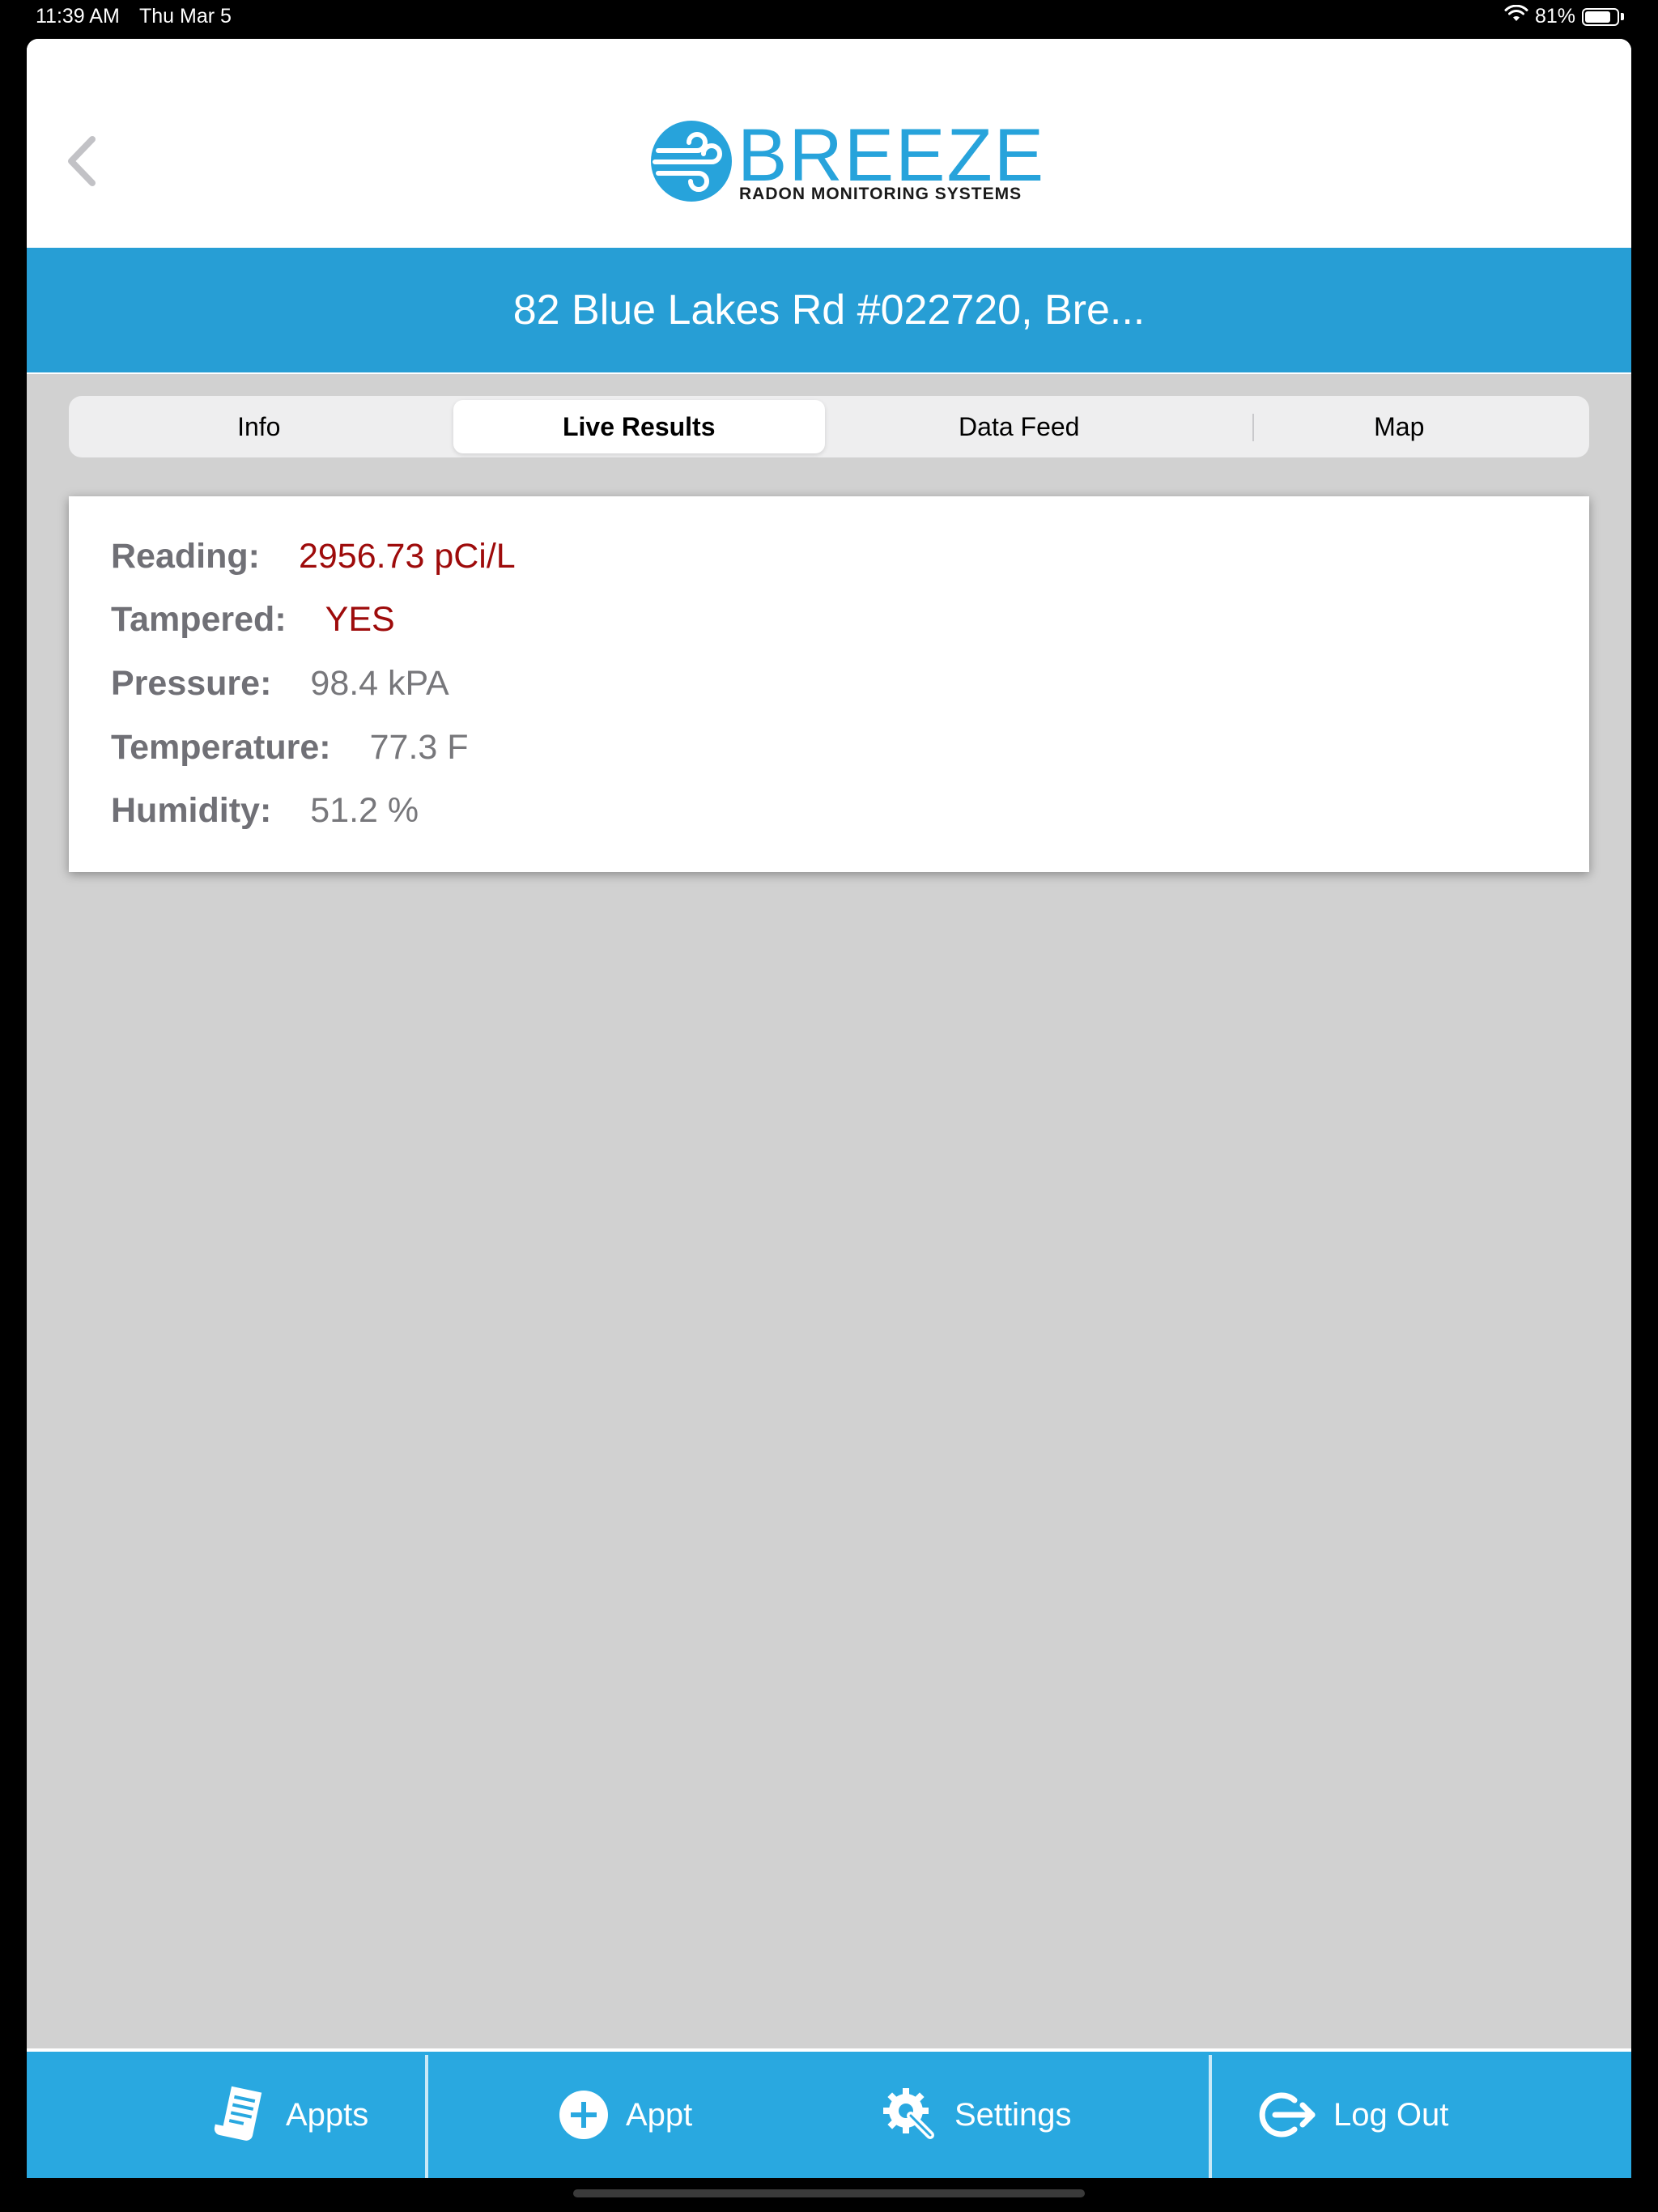  I want to click on logout-tab: Log Out, so click(1351, 2115).